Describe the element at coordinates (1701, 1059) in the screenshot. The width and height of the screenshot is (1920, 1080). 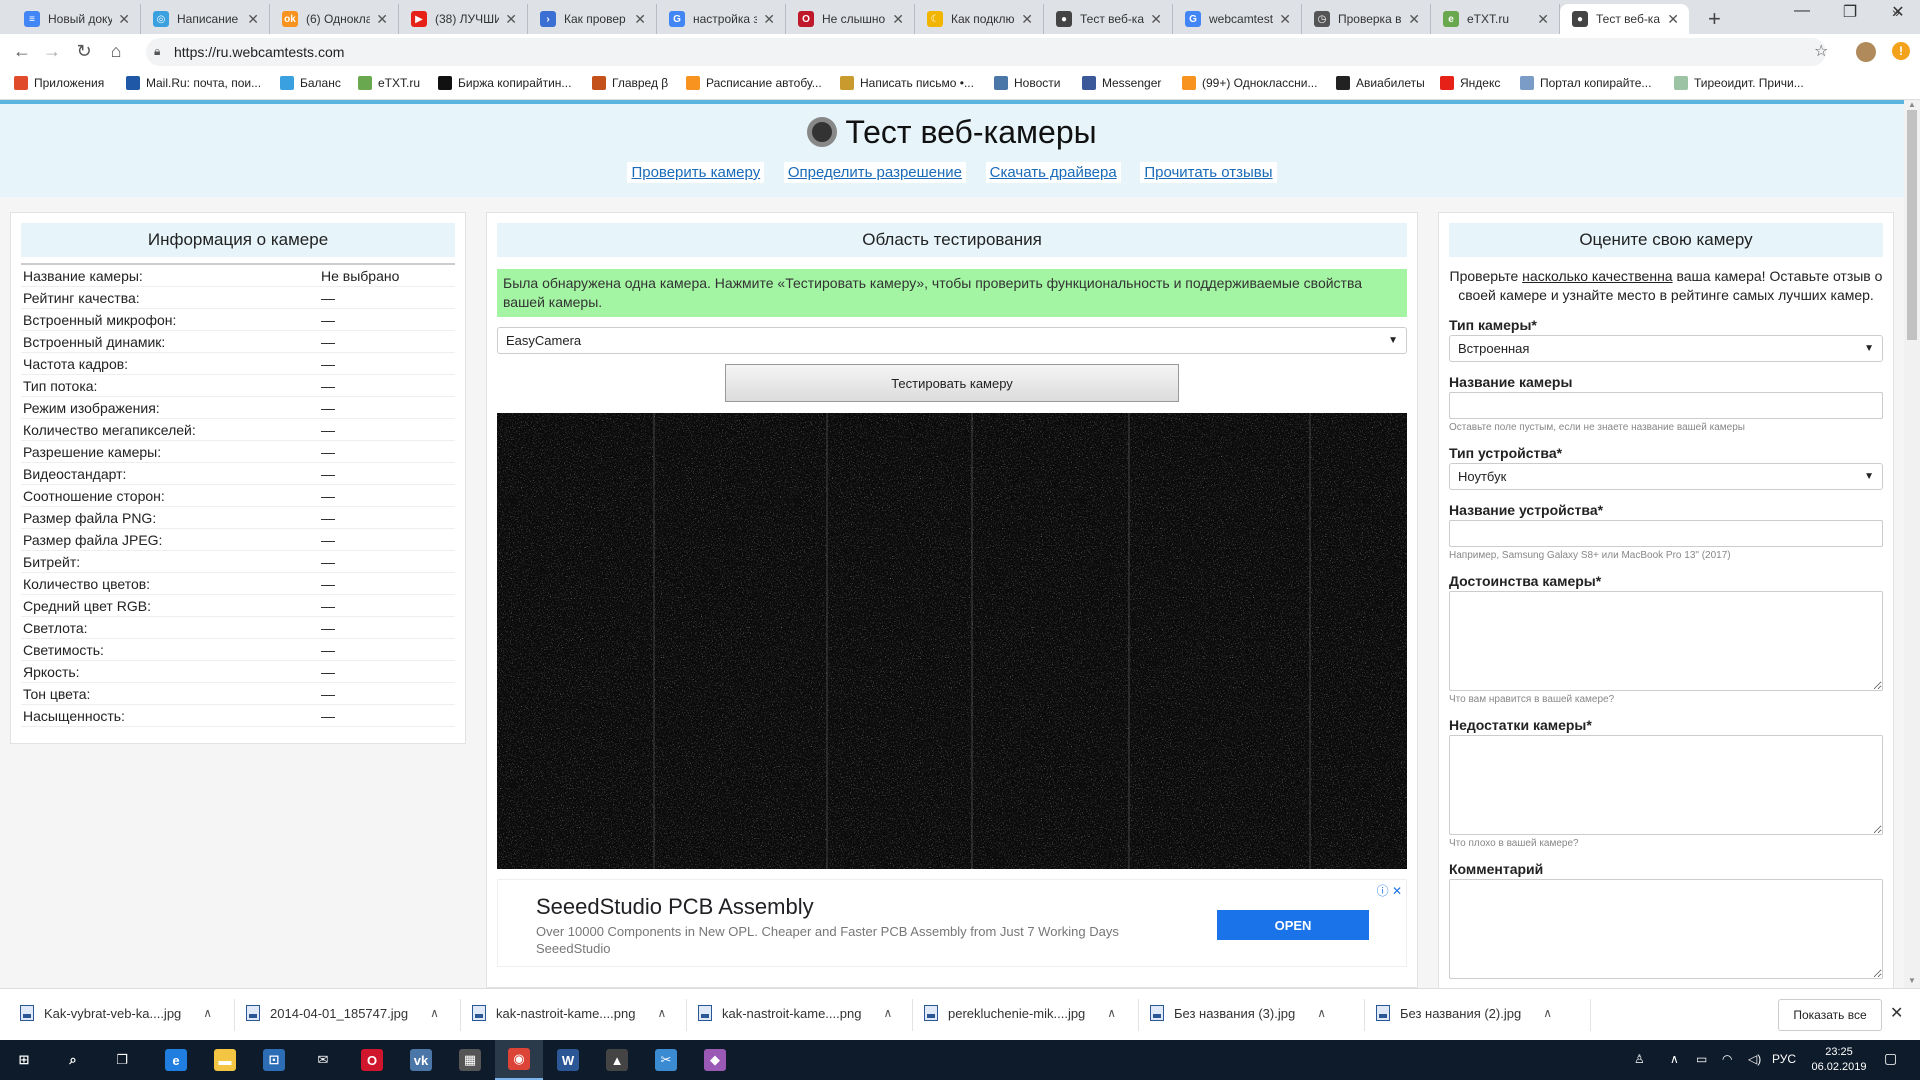
I see `battery-icon: ▭` at that location.